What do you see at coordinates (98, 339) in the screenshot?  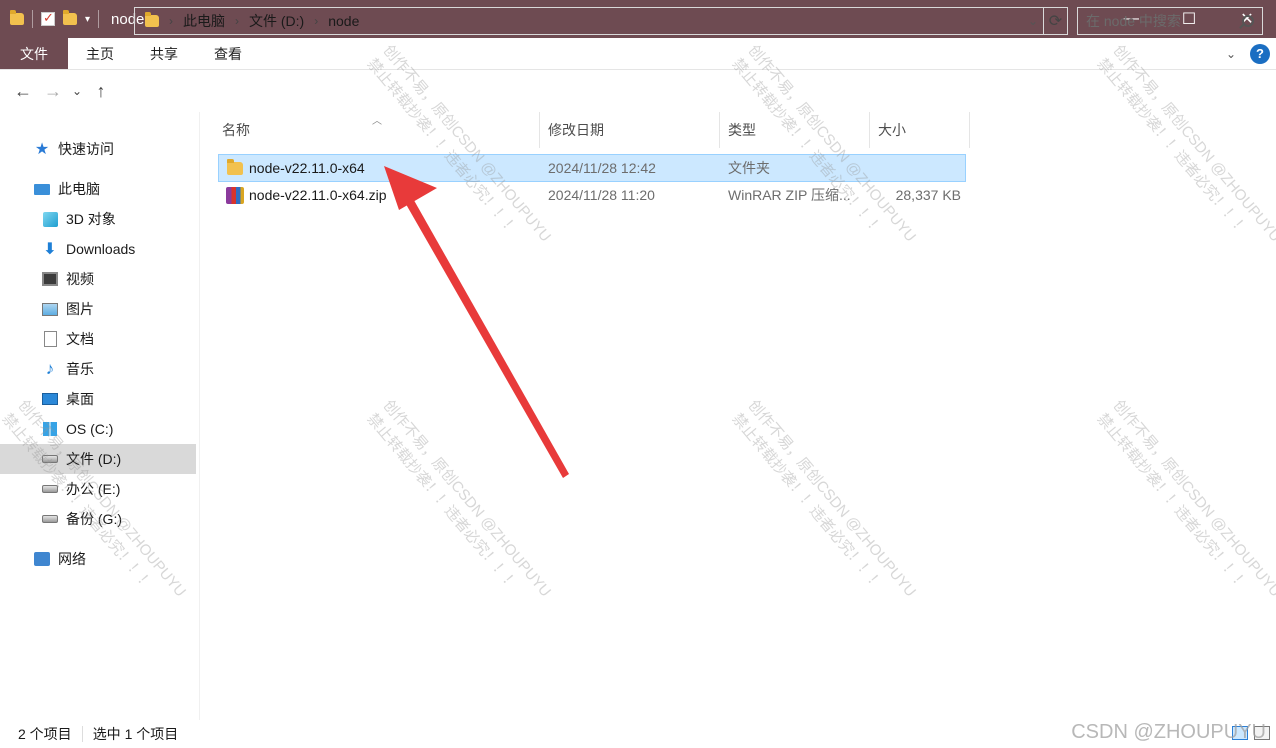 I see `sidebar-item-documents: 文档` at bounding box center [98, 339].